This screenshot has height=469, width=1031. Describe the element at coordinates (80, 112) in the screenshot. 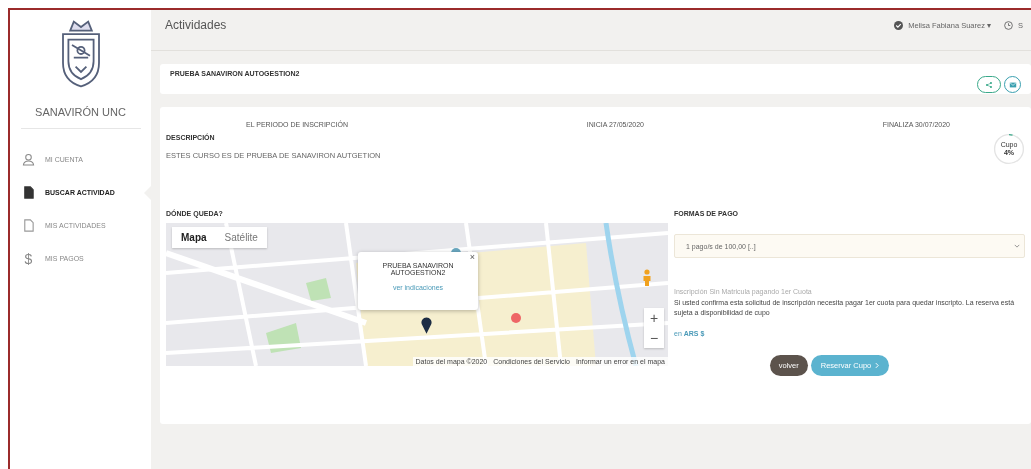

I see `brand-name: SANAVIRÓN UNC` at that location.